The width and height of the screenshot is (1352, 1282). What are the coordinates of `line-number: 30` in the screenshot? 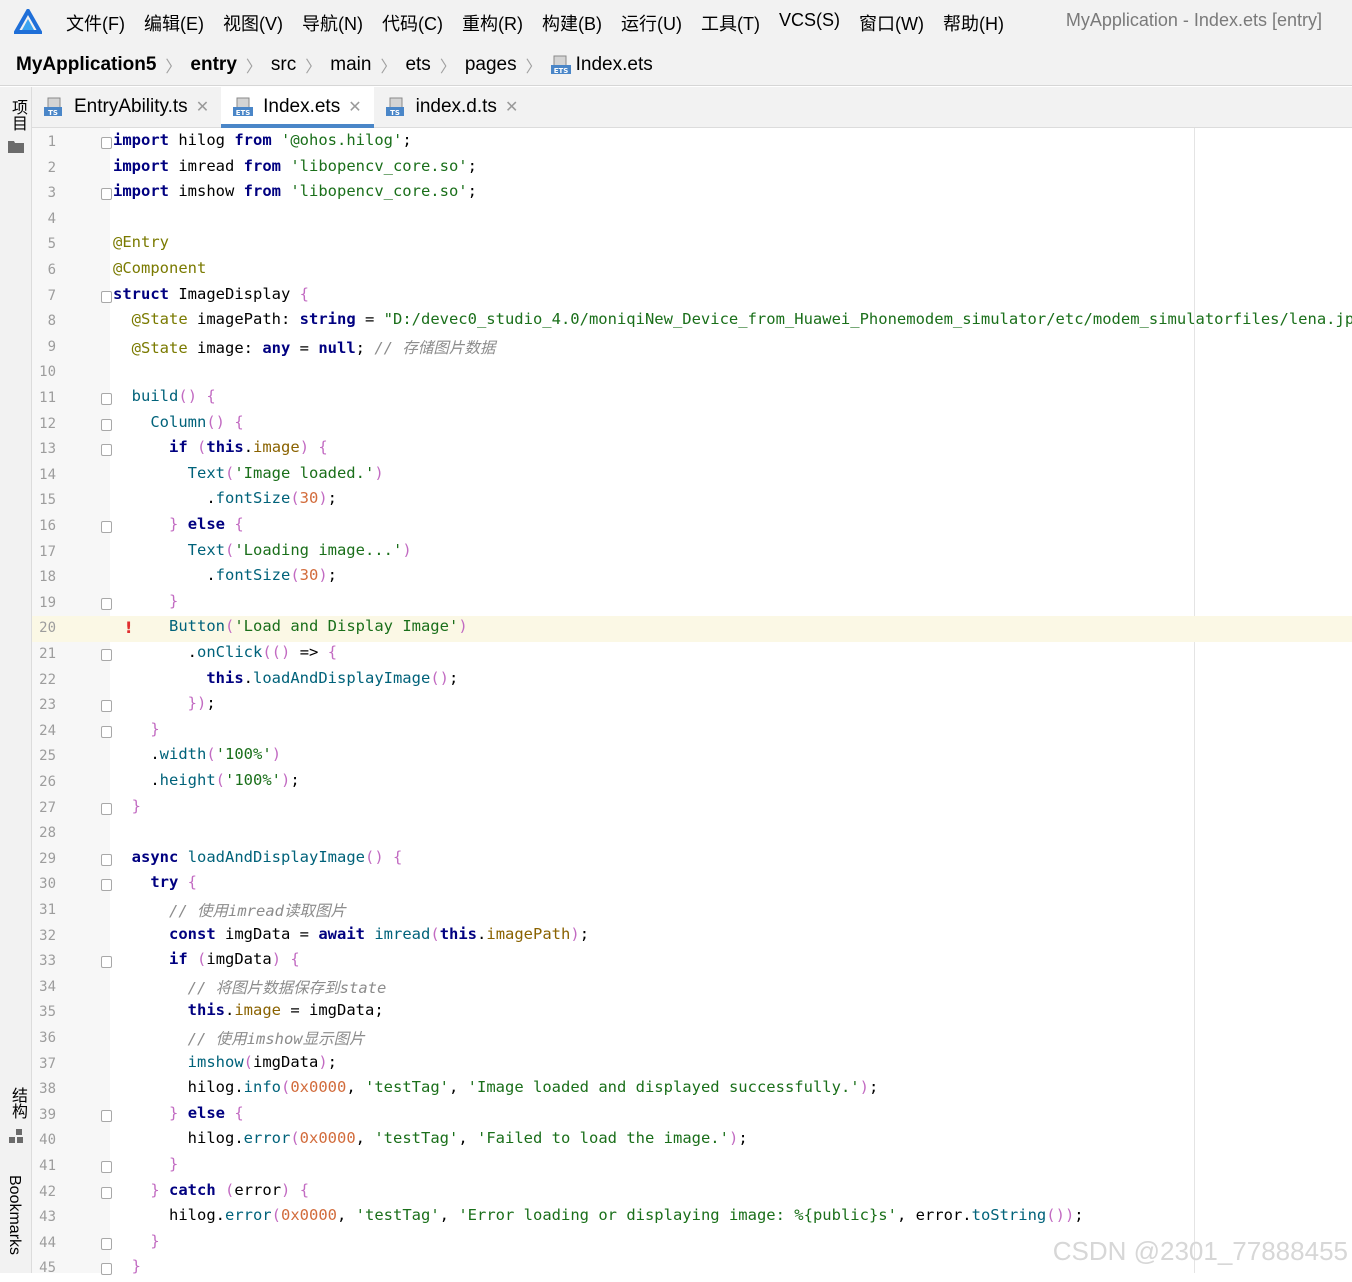 It's located at (44, 884).